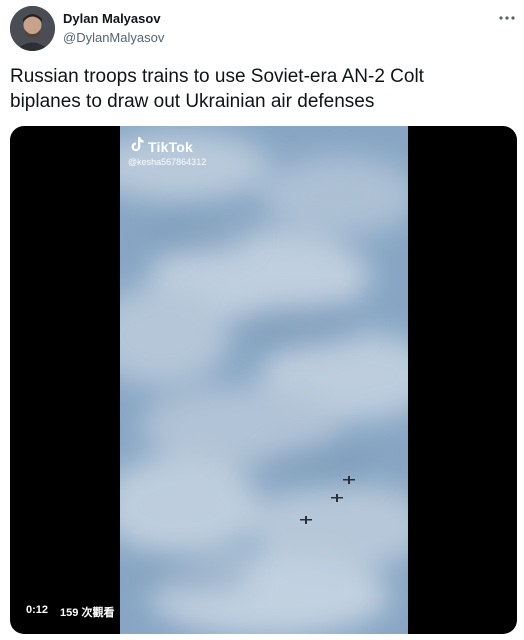 The image size is (524, 640). Describe the element at coordinates (167, 162) in the screenshot. I see `tiktok-username: @kesha567864312` at that location.